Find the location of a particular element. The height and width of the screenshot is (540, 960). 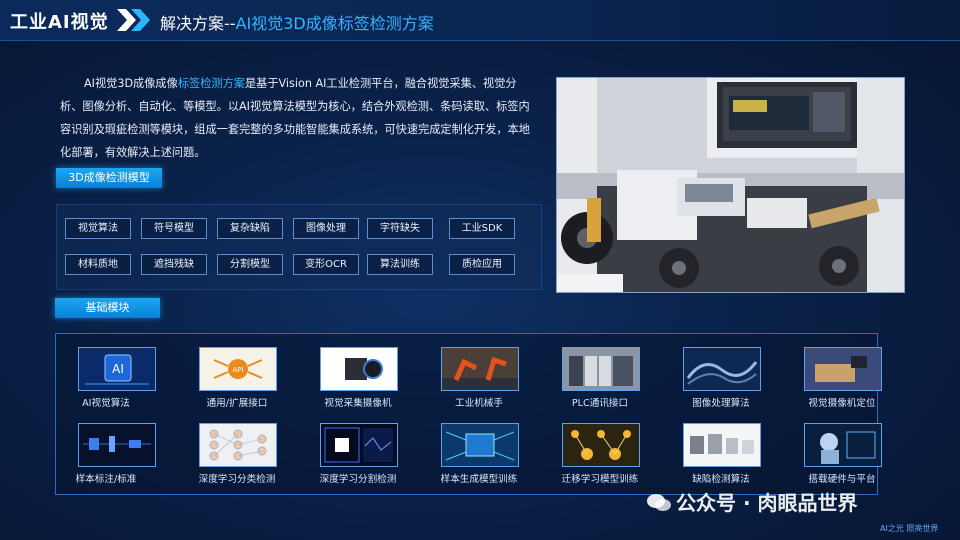

label-inspection-machine-image is located at coordinates (730, 185).